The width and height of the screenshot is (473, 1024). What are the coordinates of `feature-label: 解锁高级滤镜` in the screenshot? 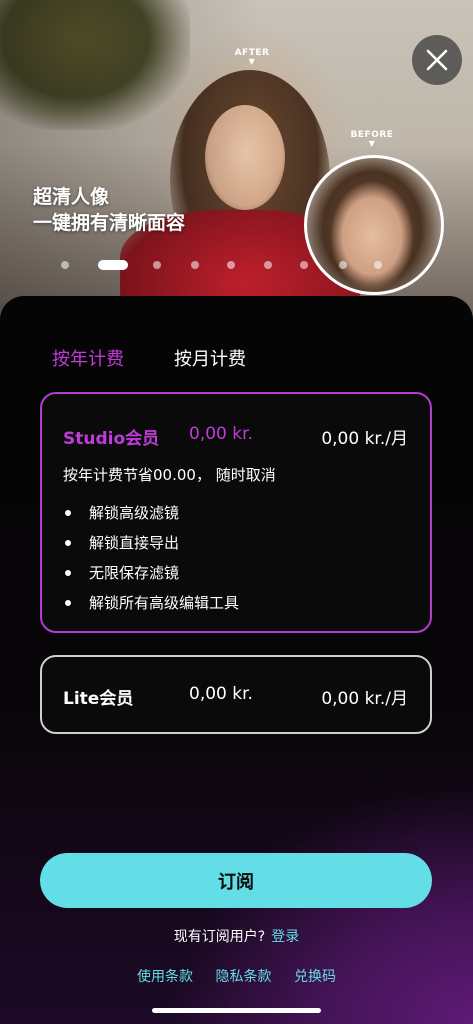 It's located at (134, 513).